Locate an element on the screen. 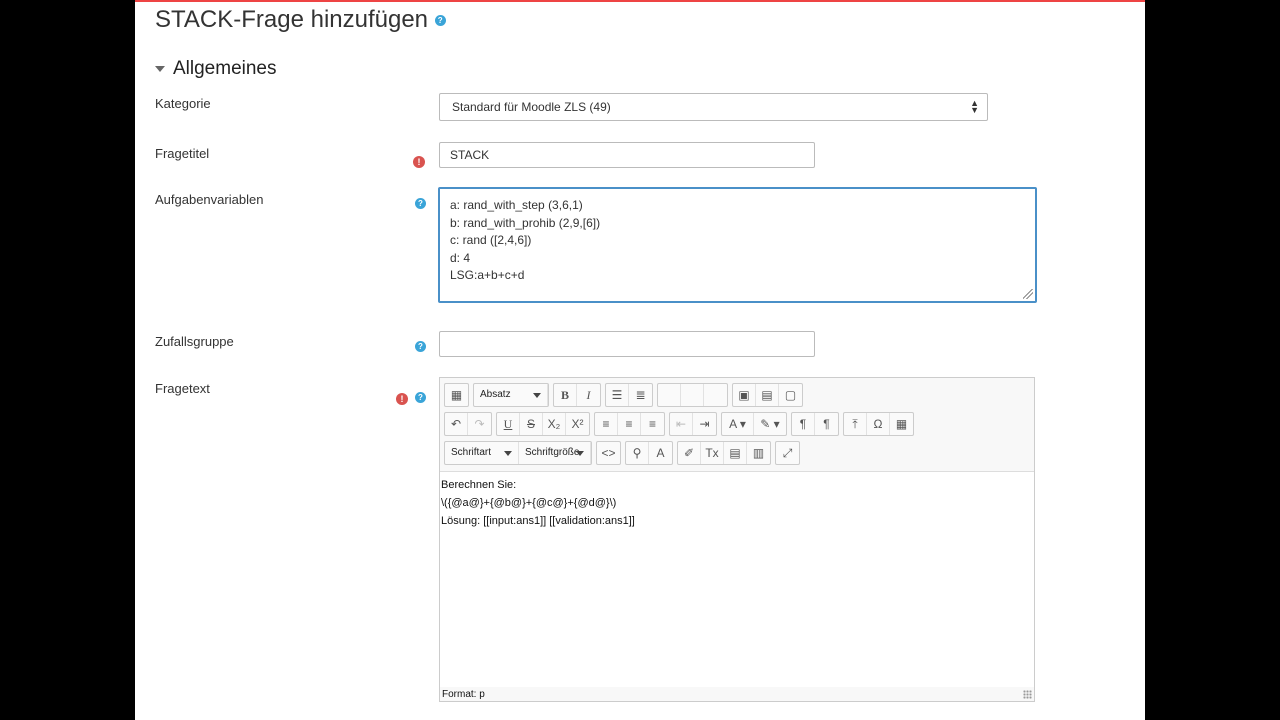 The image size is (1280, 720). toolbar-toggle-icon: ▦ is located at coordinates (456, 395).